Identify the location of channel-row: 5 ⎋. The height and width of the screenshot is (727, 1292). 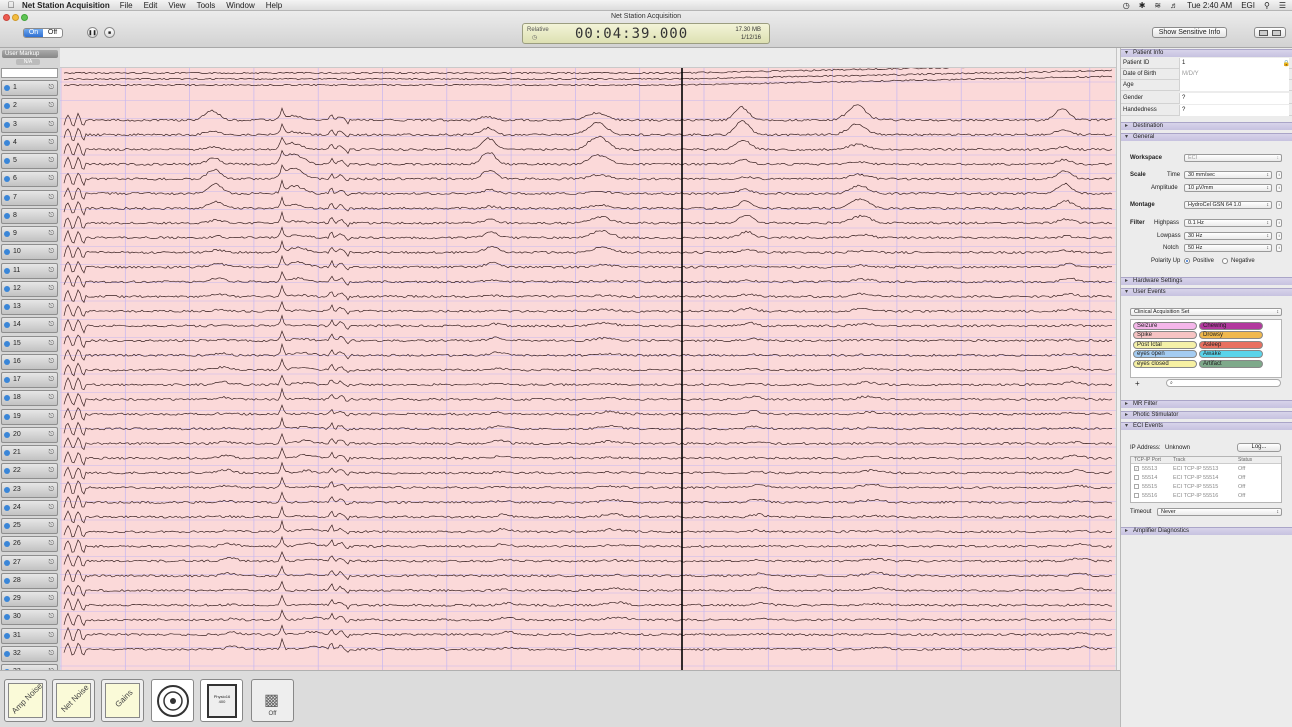
(29, 161).